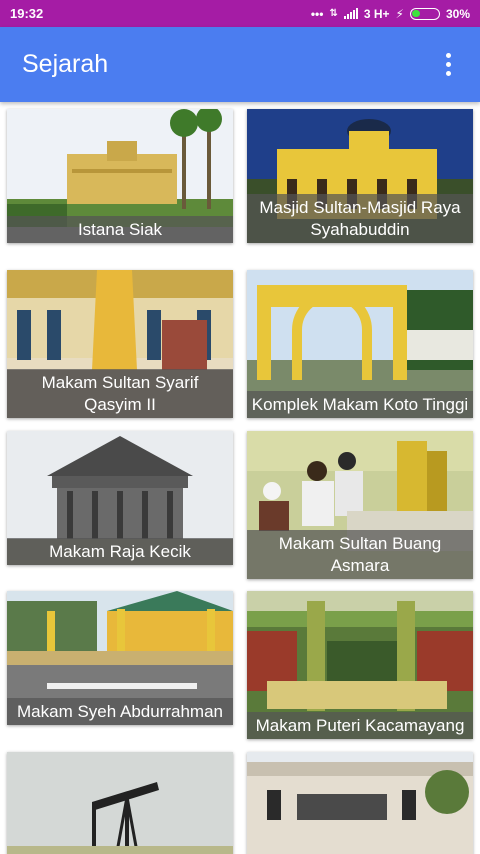 This screenshot has width=480, height=854. Describe the element at coordinates (448, 65) in the screenshot. I see `more-vert-icon` at that location.